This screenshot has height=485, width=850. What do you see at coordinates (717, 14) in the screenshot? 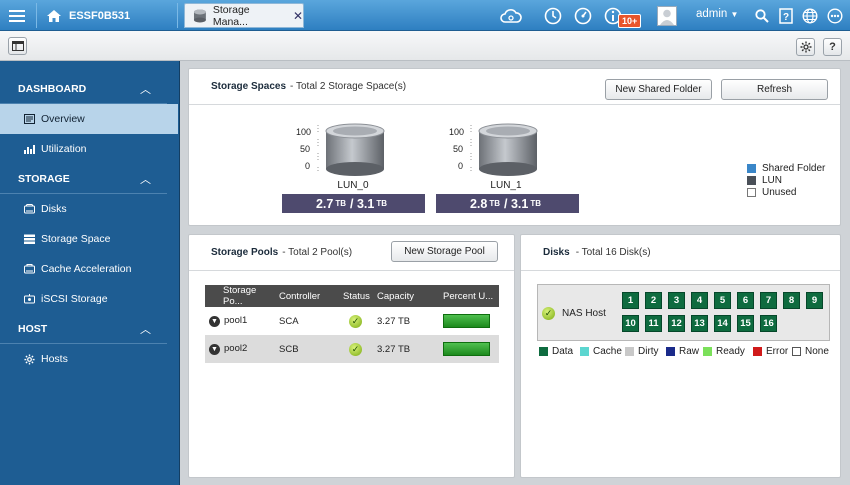
I see `user-menu: admin ▼` at bounding box center [717, 14].